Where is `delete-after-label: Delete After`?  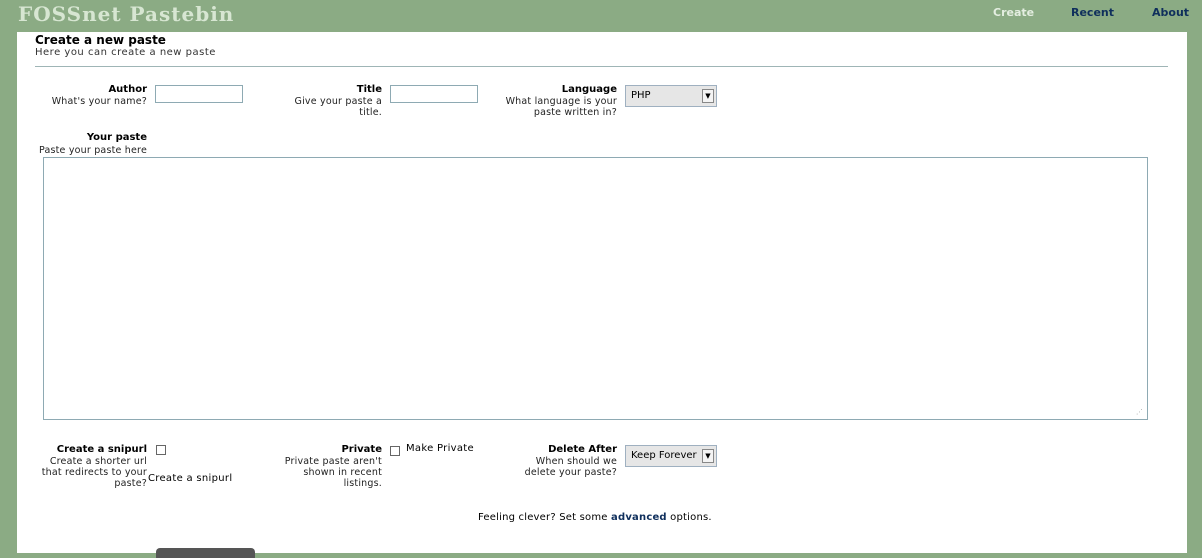
delete-after-label: Delete After is located at coordinates (582, 449).